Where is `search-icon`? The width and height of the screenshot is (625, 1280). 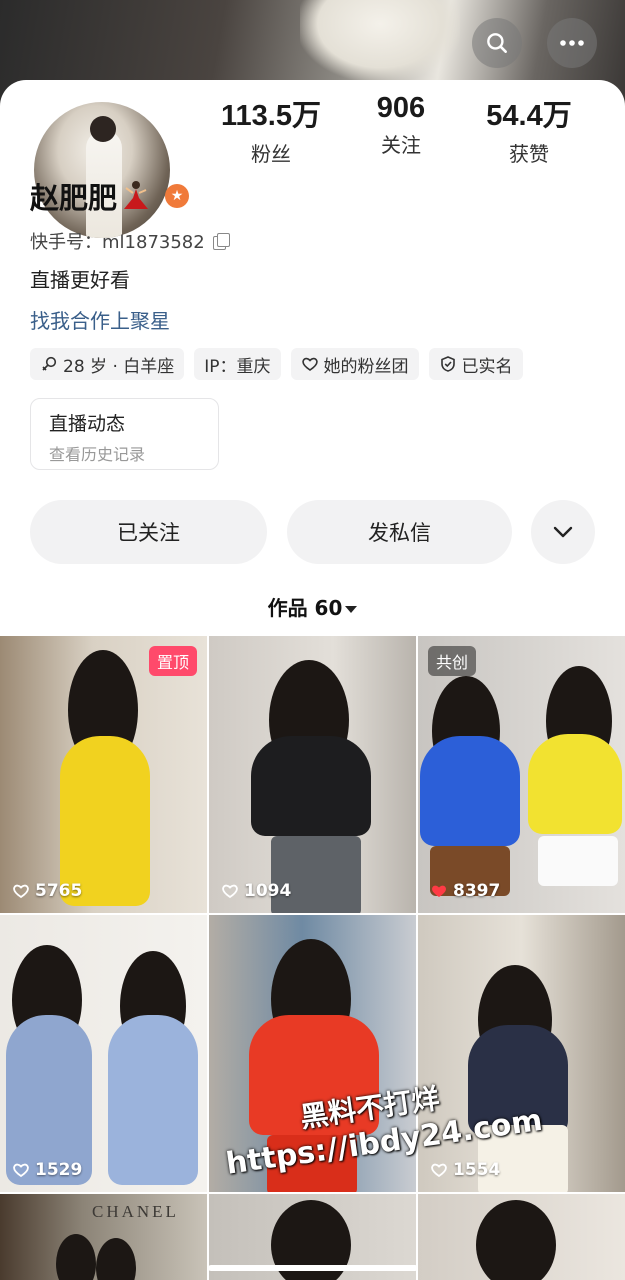 search-icon is located at coordinates (497, 43).